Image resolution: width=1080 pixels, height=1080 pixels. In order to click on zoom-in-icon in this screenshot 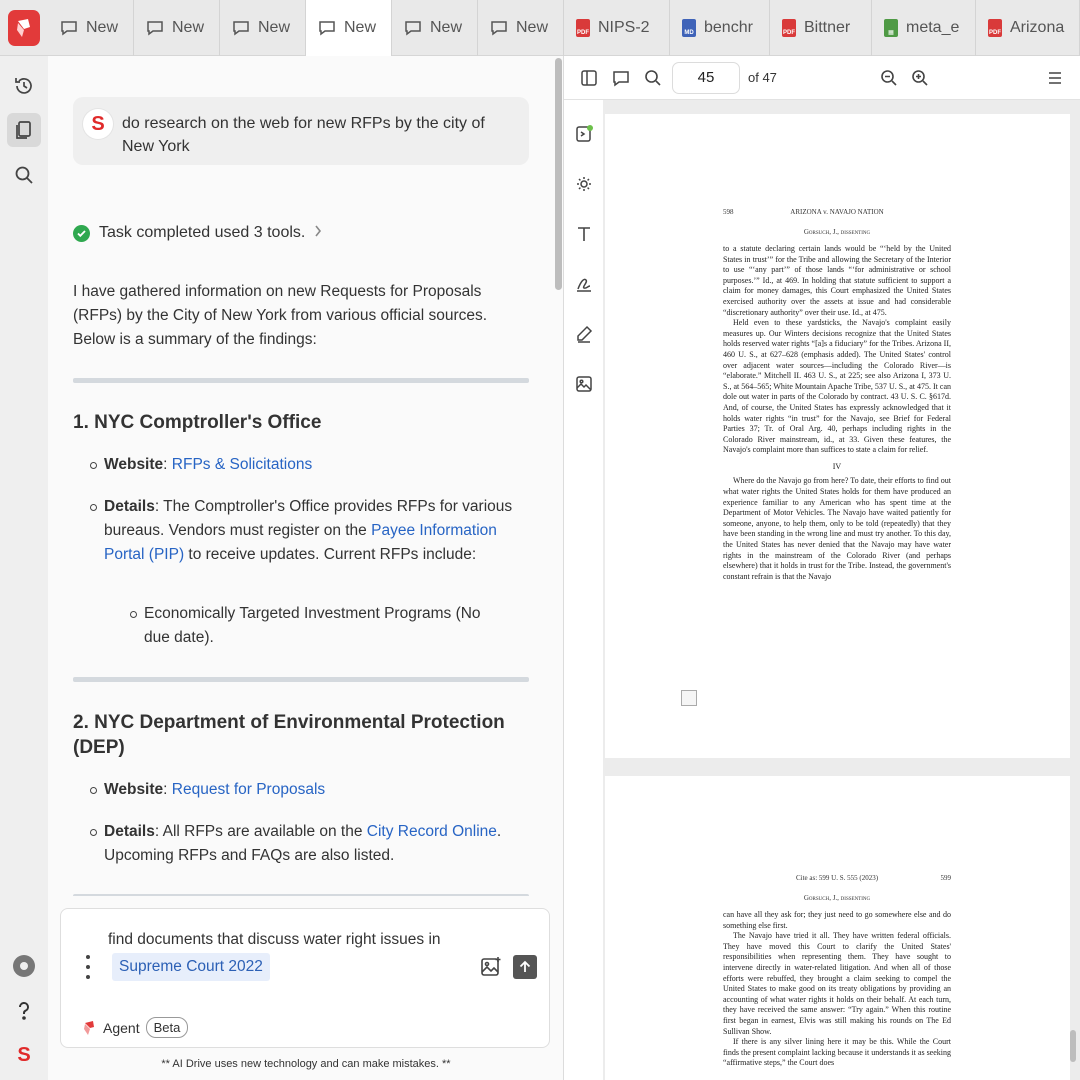, I will do `click(920, 78)`.